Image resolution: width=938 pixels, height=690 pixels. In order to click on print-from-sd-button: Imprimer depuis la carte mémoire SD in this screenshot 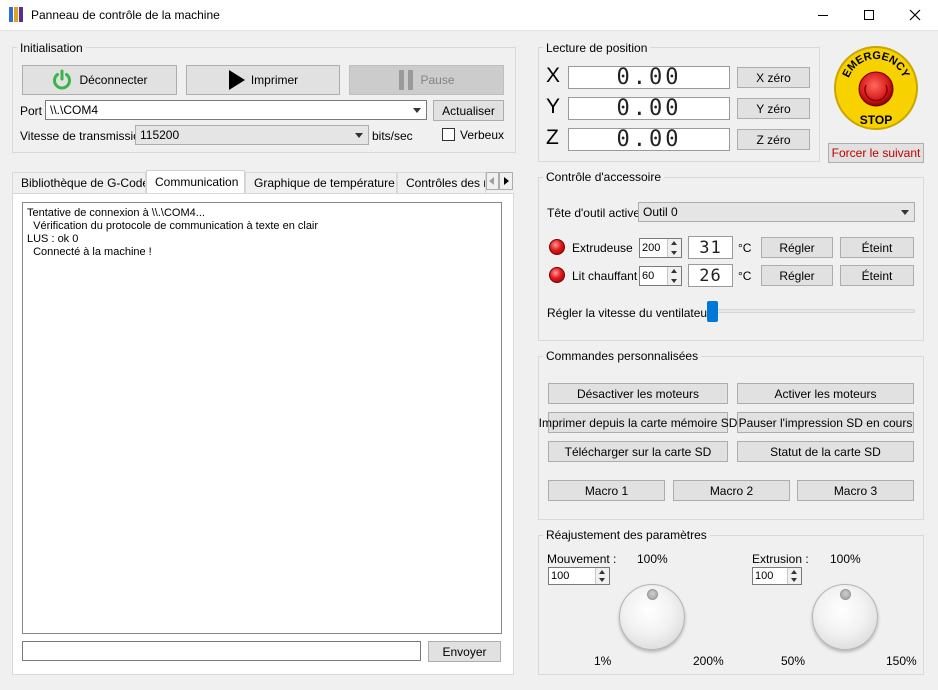, I will do `click(638, 422)`.